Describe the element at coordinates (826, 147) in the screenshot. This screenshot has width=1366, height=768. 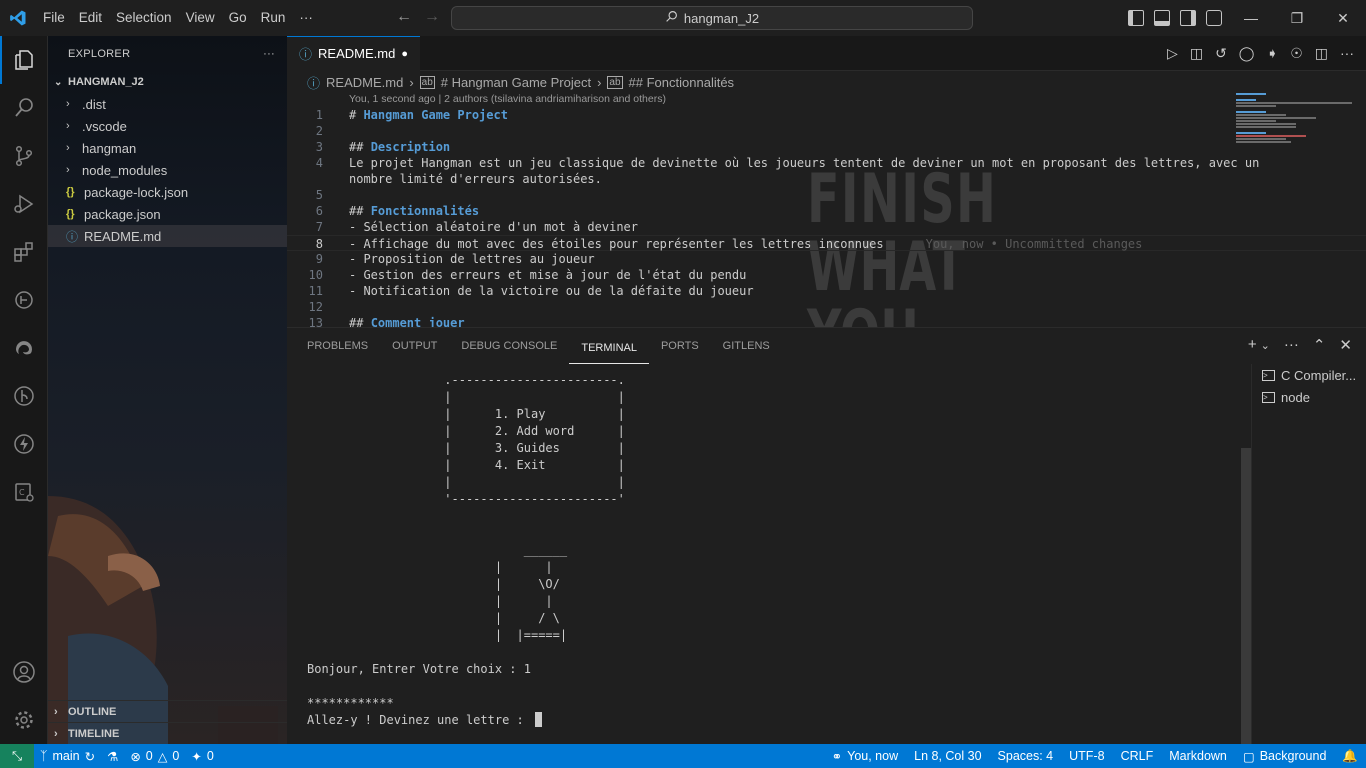
I see `code-line: 3 ## Description` at that location.